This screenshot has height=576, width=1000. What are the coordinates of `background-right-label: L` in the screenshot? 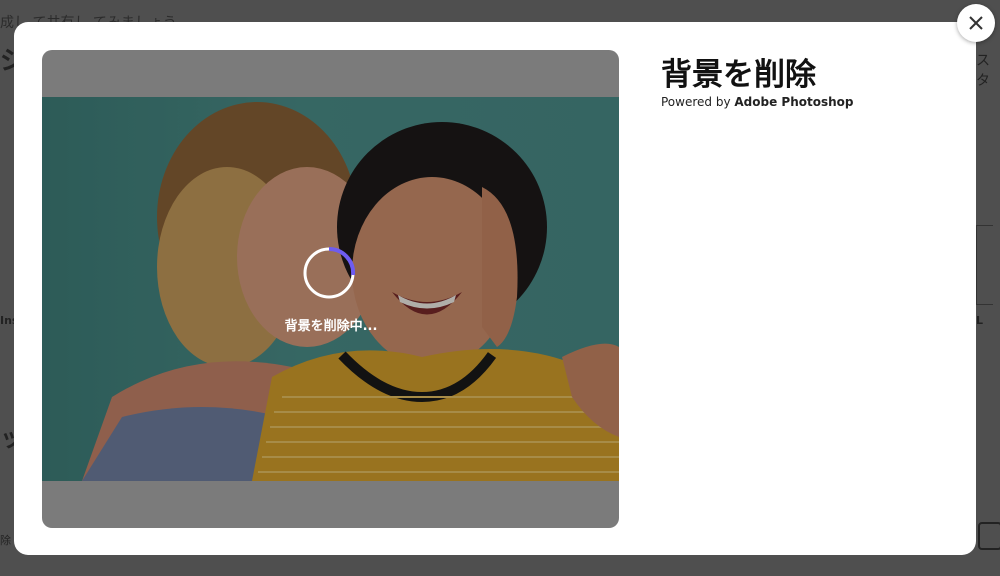 It's located at (980, 320).